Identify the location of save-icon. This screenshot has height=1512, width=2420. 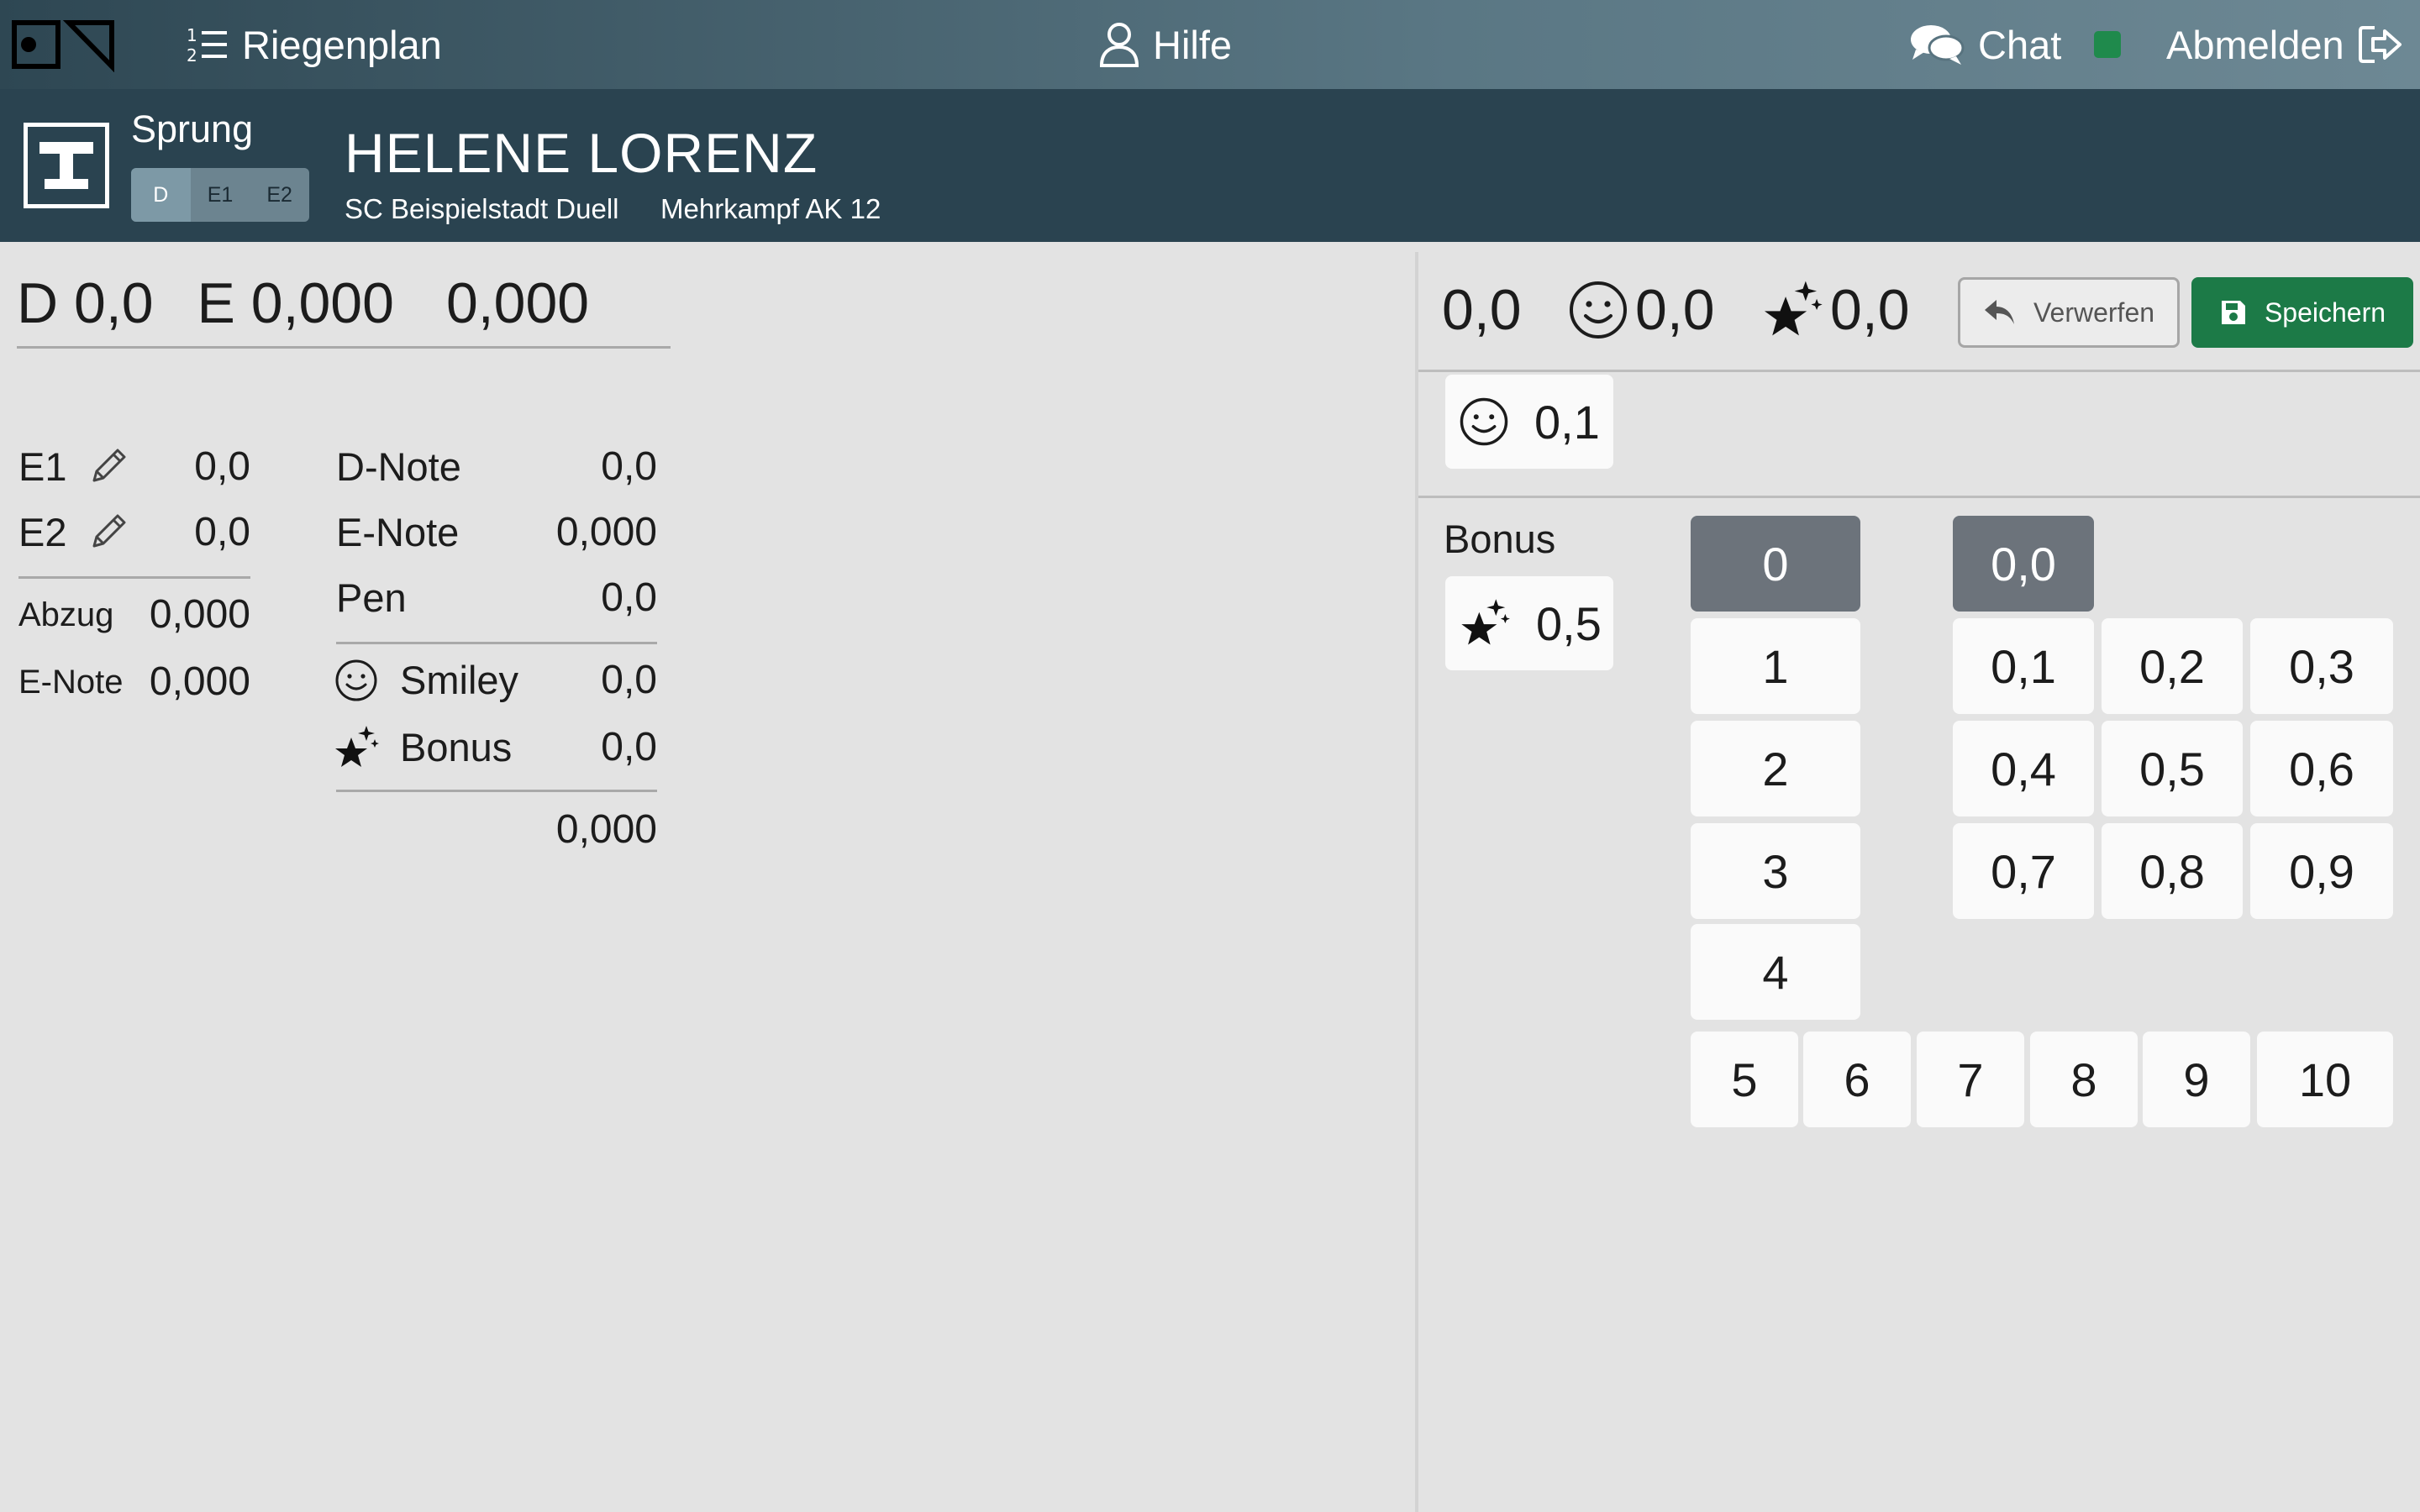
(2233, 312).